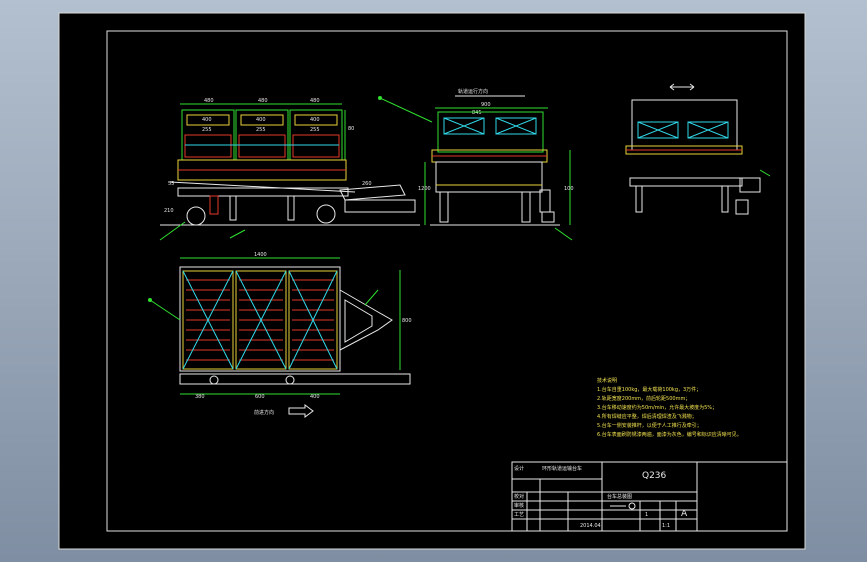  Describe the element at coordinates (351, 129) in the screenshot. I see `dim-right-height: 80` at that location.